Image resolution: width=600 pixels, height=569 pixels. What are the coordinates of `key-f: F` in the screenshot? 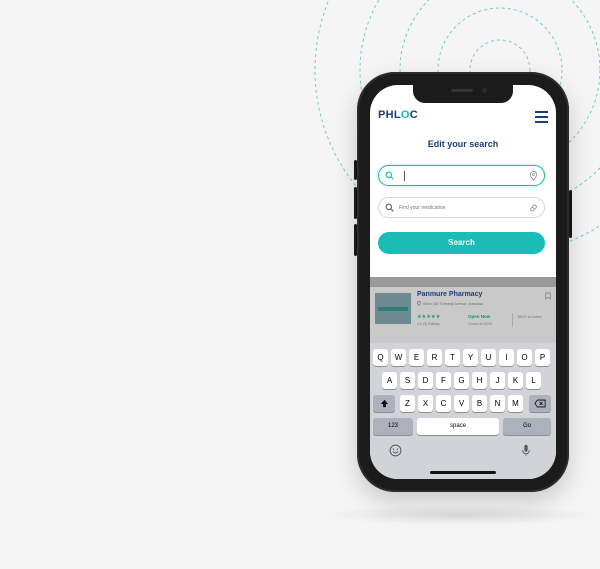 It's located at (443, 380).